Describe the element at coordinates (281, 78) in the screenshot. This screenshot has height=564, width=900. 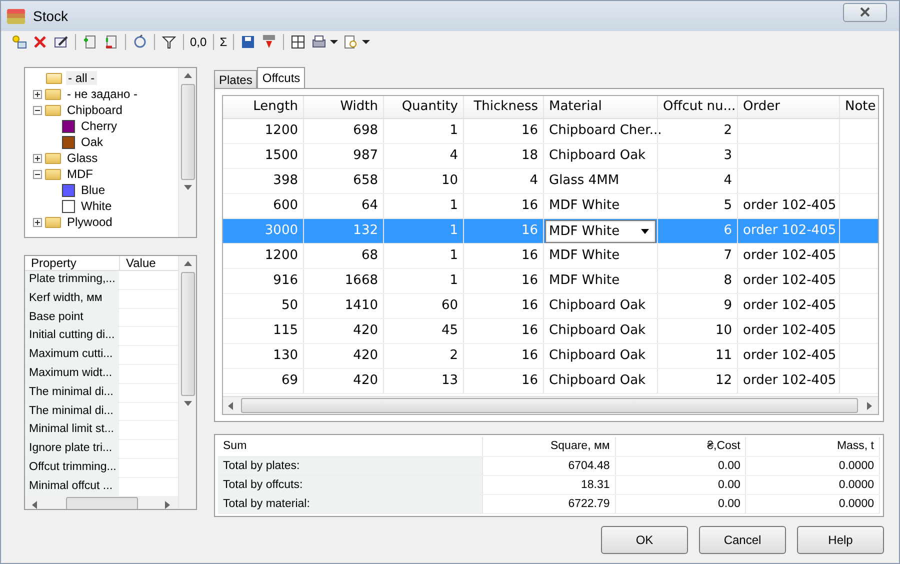
I see `tab: Offcuts` at that location.